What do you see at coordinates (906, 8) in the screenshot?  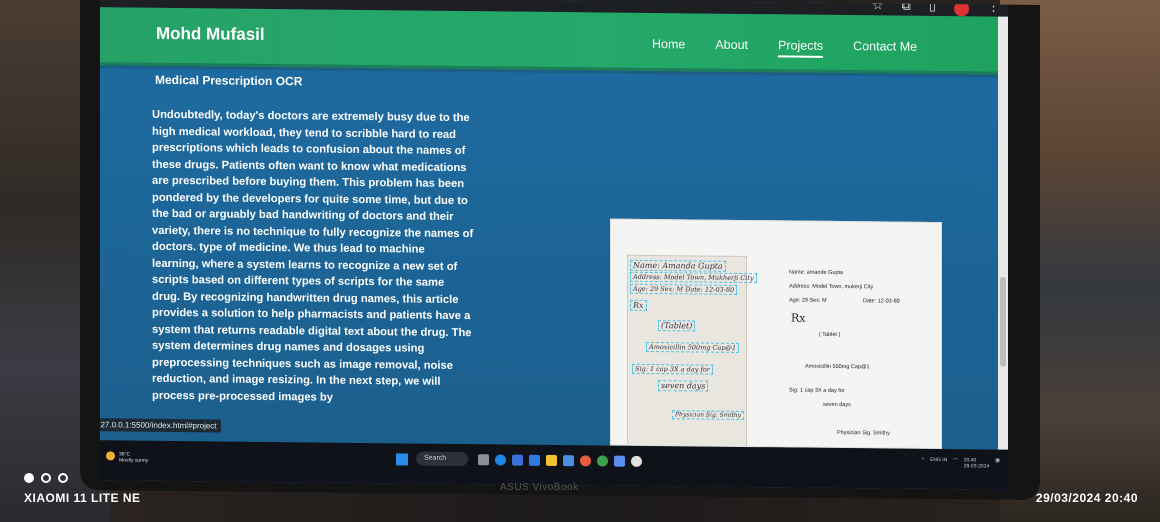 I see `extensions-icon: ⧉` at bounding box center [906, 8].